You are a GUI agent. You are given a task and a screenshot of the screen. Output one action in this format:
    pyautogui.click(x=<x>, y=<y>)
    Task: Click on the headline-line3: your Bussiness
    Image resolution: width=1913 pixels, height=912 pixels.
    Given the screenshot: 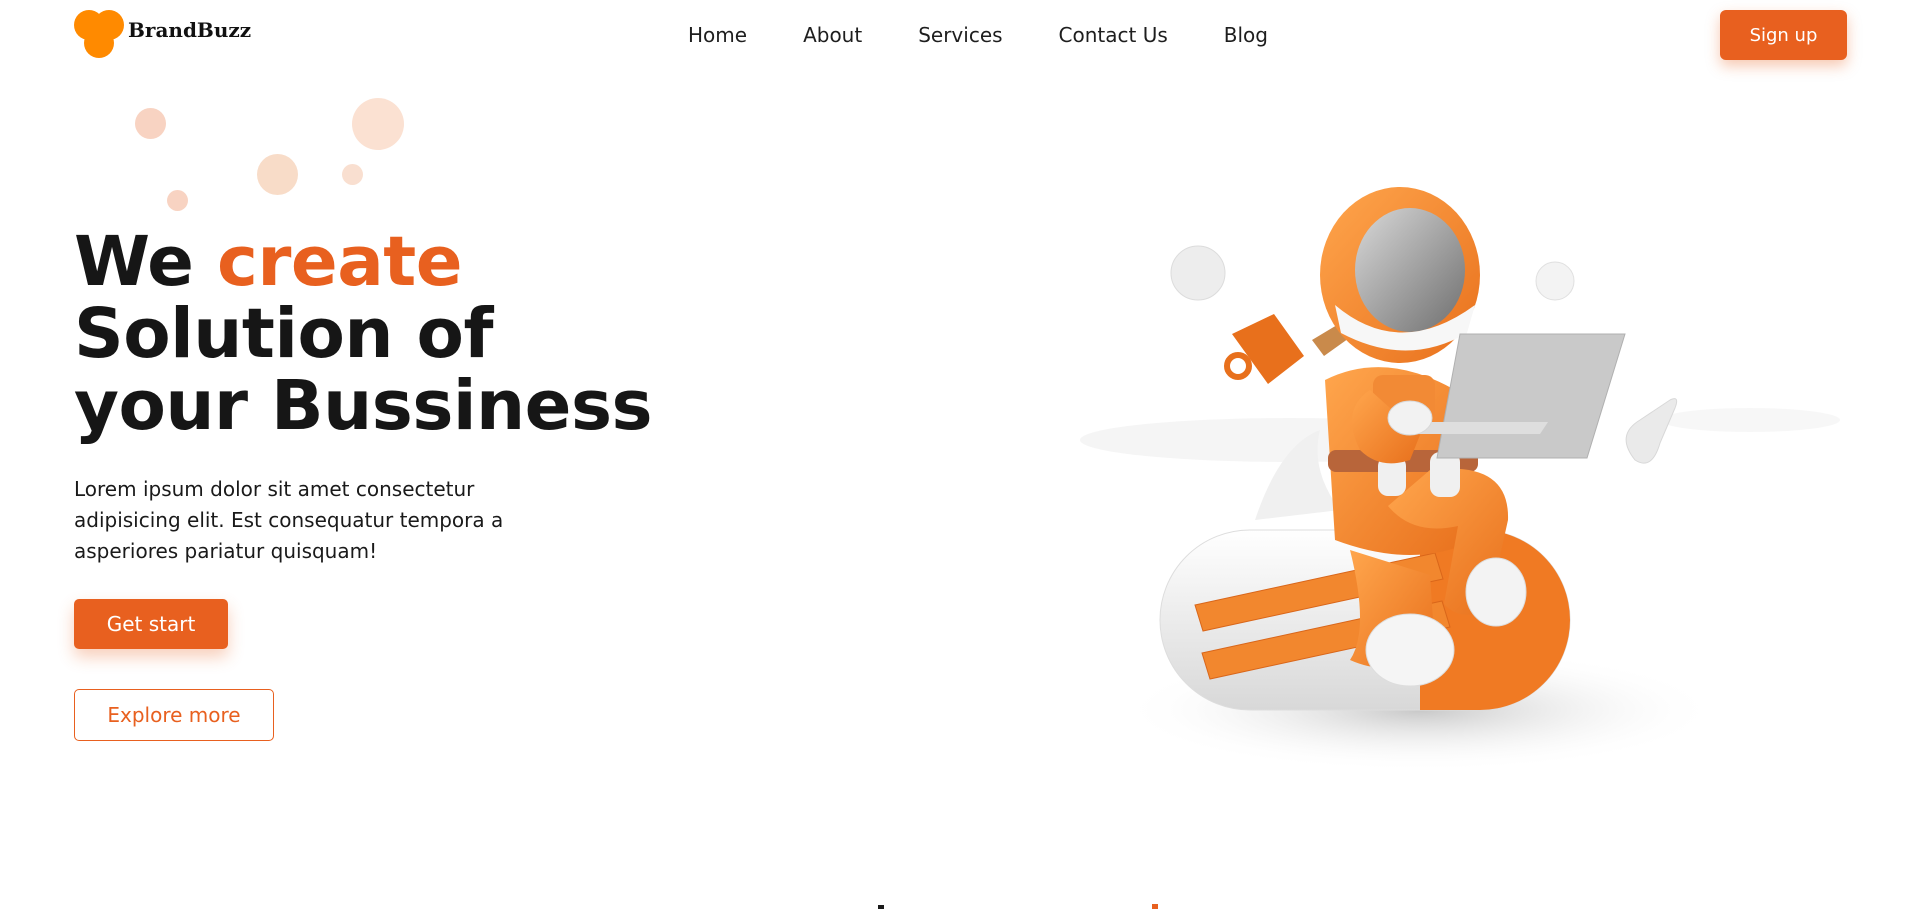 What is the action you would take?
    pyautogui.click(x=363, y=406)
    